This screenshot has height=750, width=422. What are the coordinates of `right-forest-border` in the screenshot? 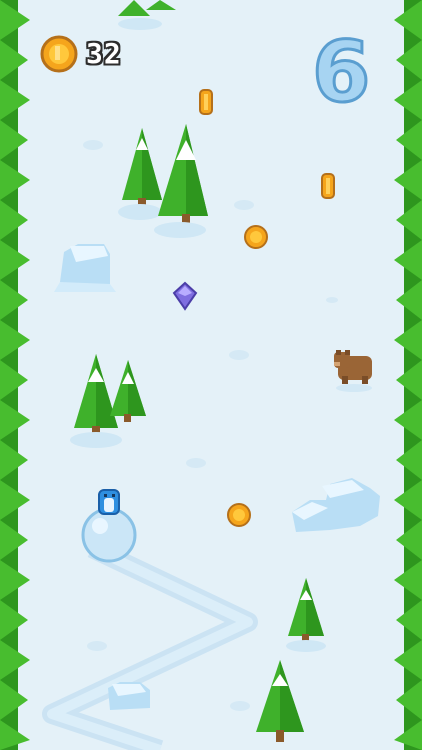 It's located at (408, 375).